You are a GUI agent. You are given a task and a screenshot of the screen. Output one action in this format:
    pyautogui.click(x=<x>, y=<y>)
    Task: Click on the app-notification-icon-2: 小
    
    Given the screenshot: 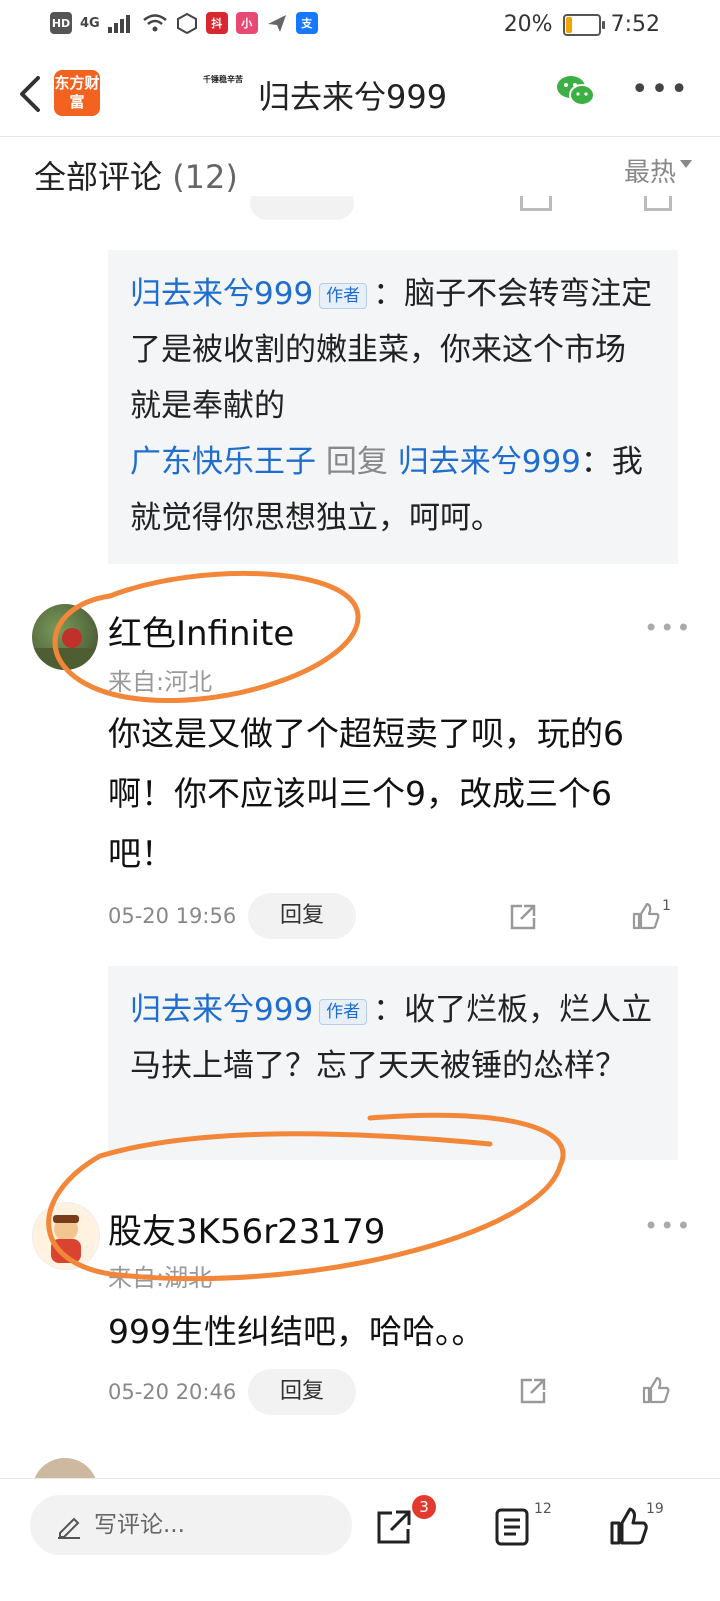 What is the action you would take?
    pyautogui.click(x=246, y=23)
    